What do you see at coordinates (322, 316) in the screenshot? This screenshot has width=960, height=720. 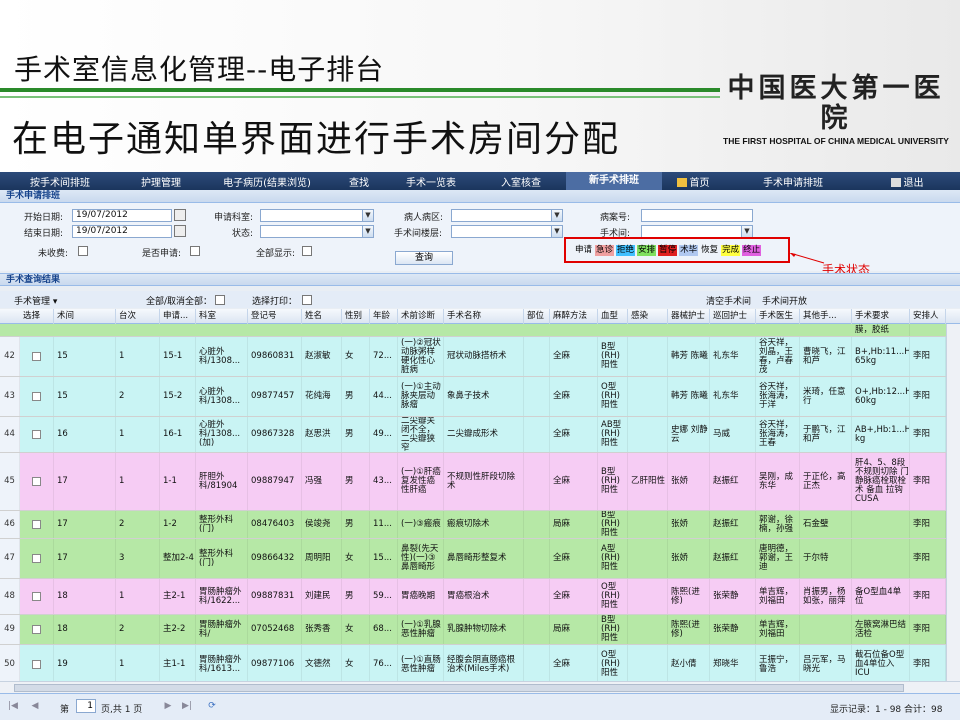 I see `column-header: 姓名` at bounding box center [322, 316].